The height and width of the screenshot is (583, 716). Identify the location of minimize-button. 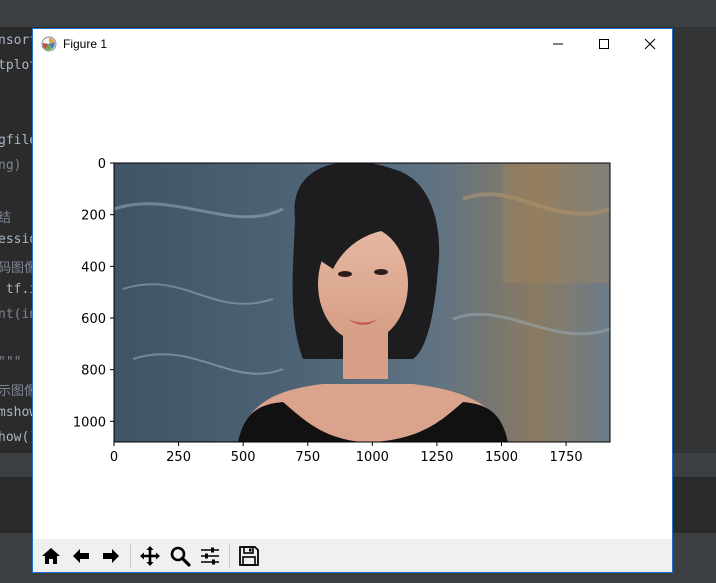
(558, 44).